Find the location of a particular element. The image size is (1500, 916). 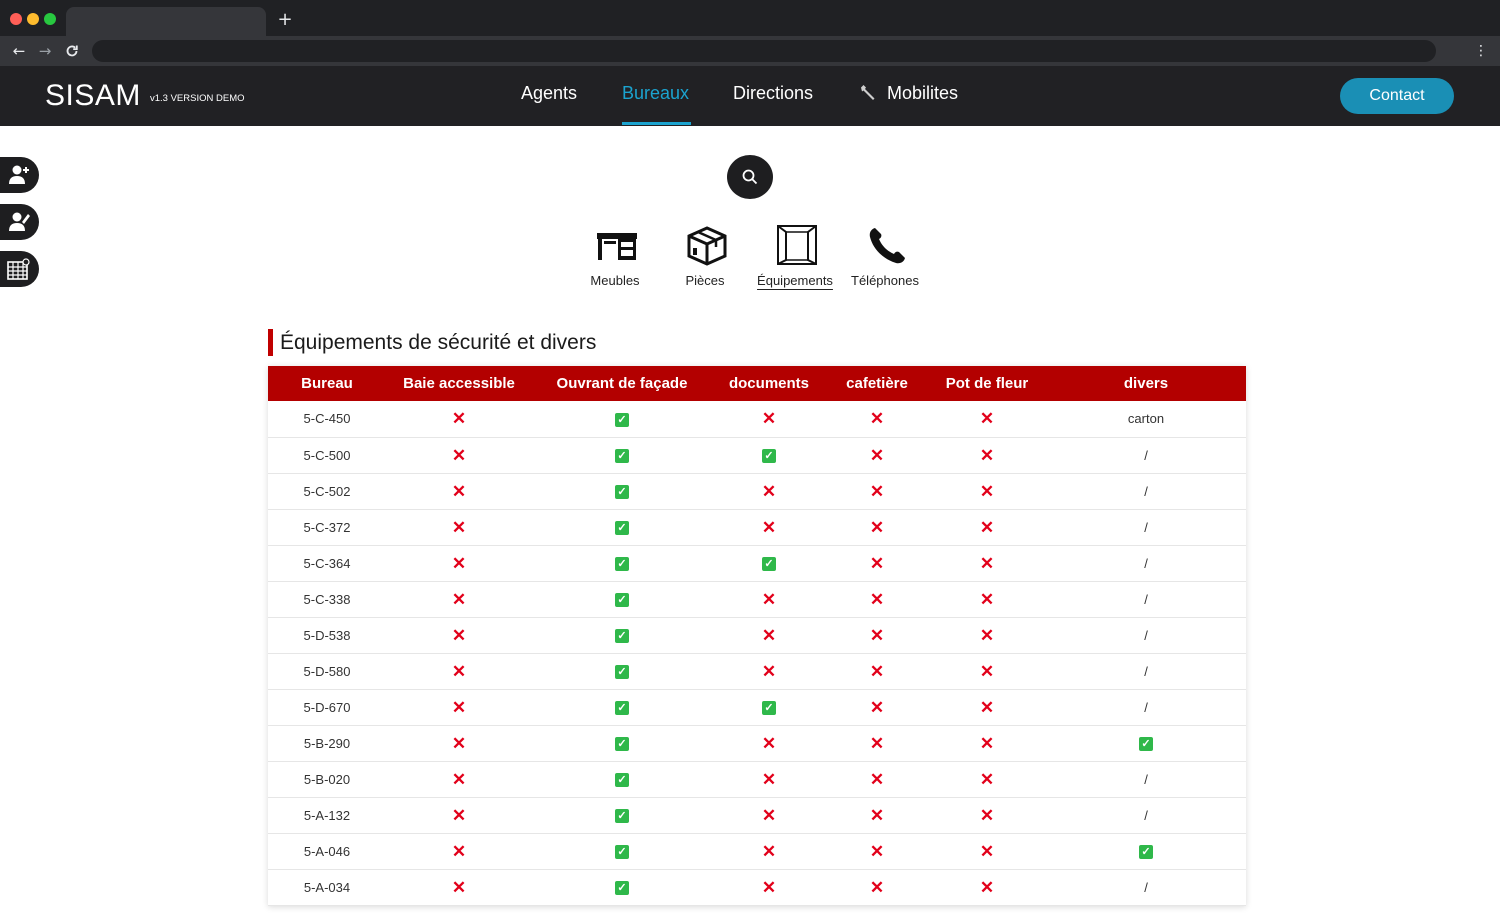

site-logo: SISAM is located at coordinates (93, 96).